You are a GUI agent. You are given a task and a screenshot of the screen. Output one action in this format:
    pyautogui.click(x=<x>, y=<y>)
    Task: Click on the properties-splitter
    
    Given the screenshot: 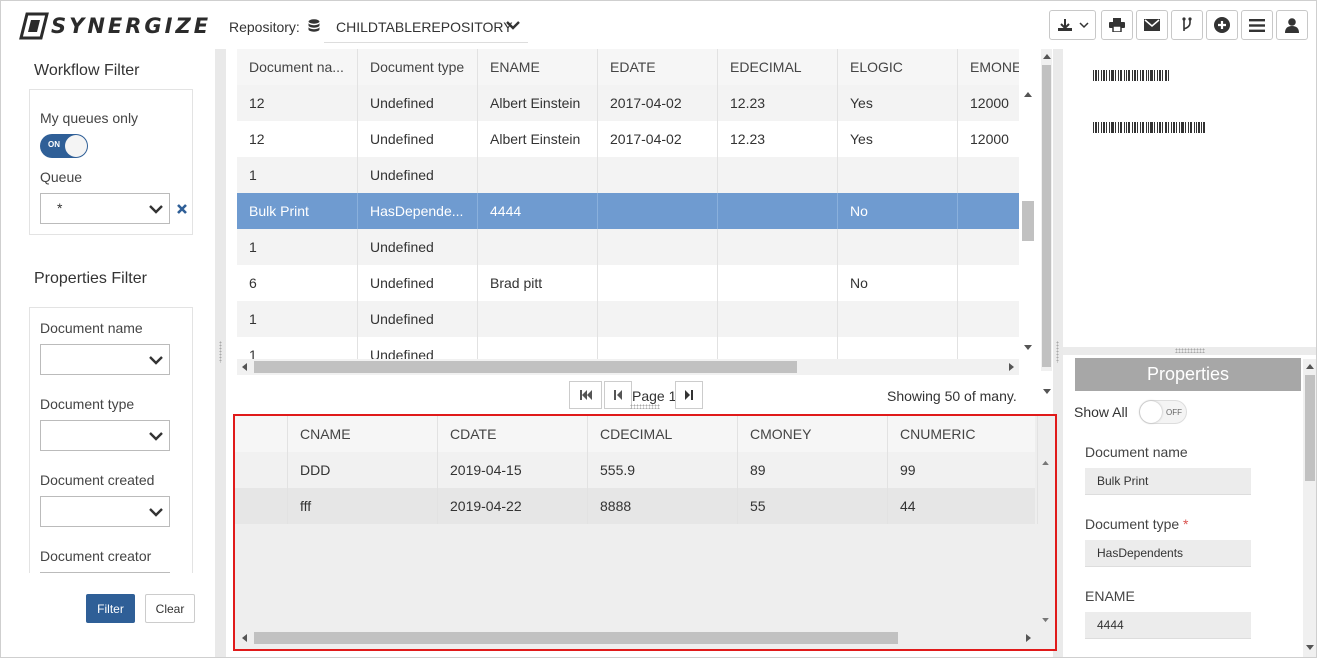 What is the action you would take?
    pyautogui.click(x=1189, y=351)
    